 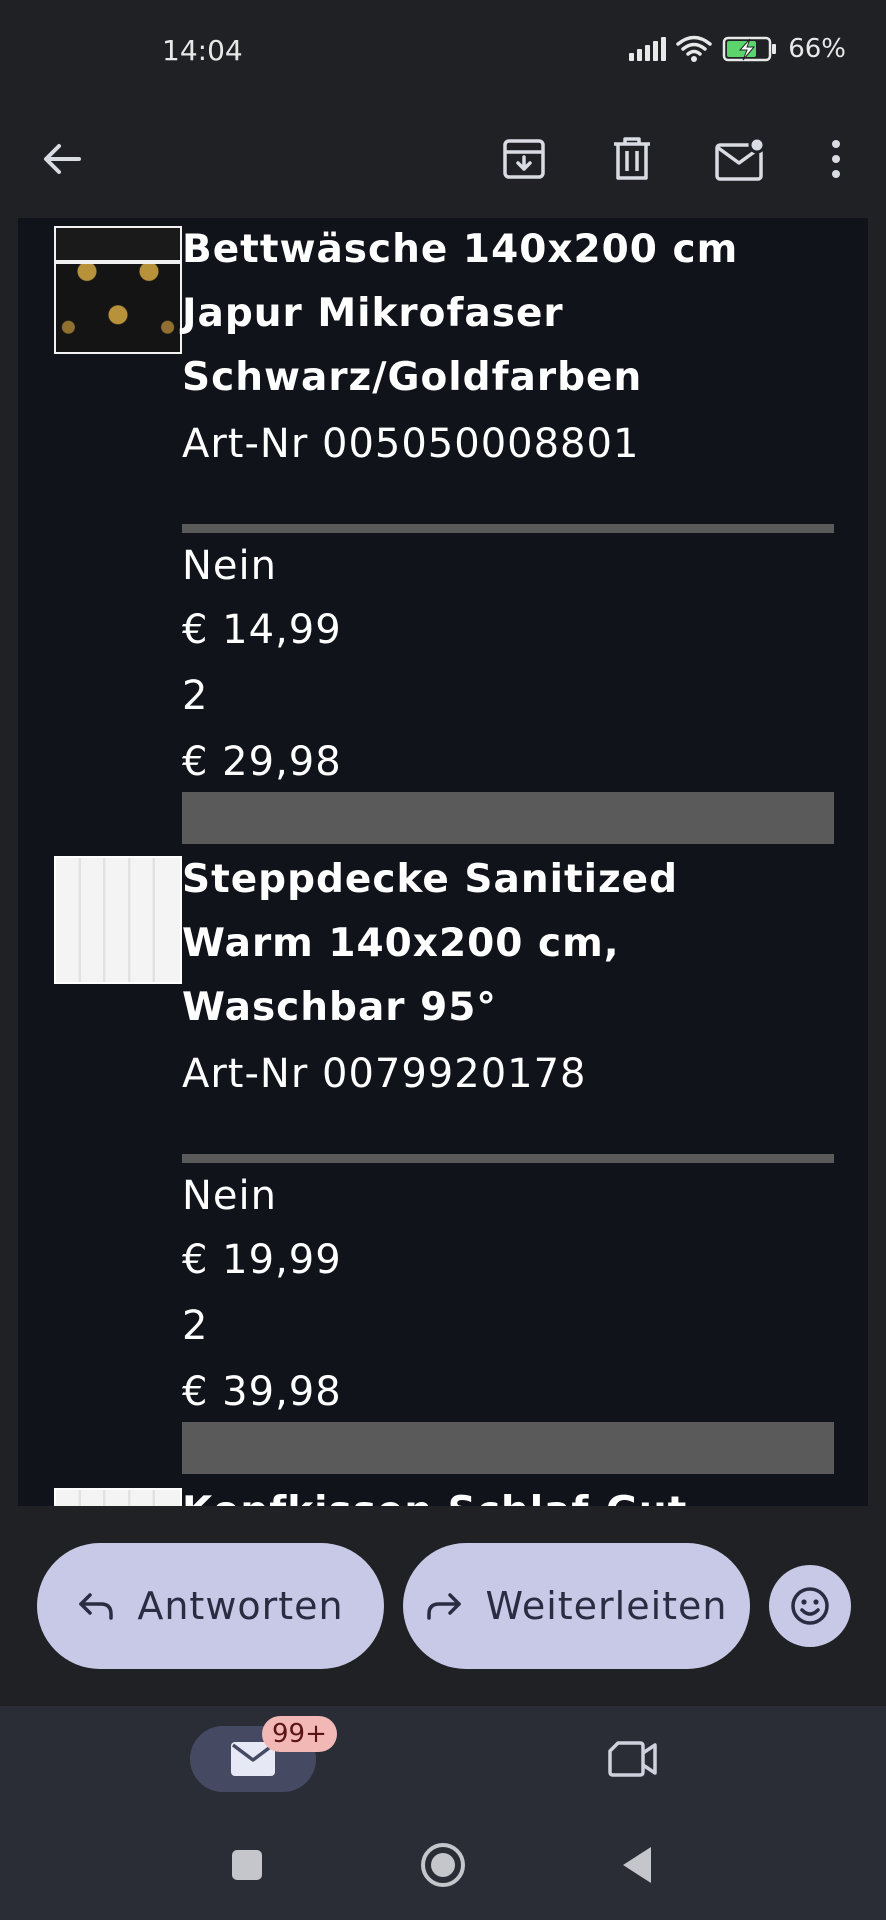 I want to click on emoji-reaction-button, so click(x=810, y=1606).